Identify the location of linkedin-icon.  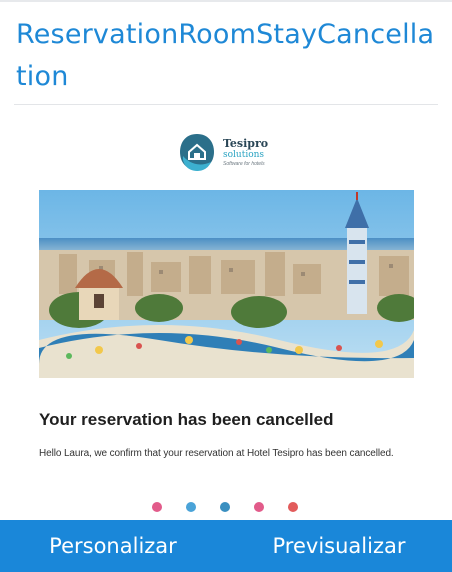
(225, 507).